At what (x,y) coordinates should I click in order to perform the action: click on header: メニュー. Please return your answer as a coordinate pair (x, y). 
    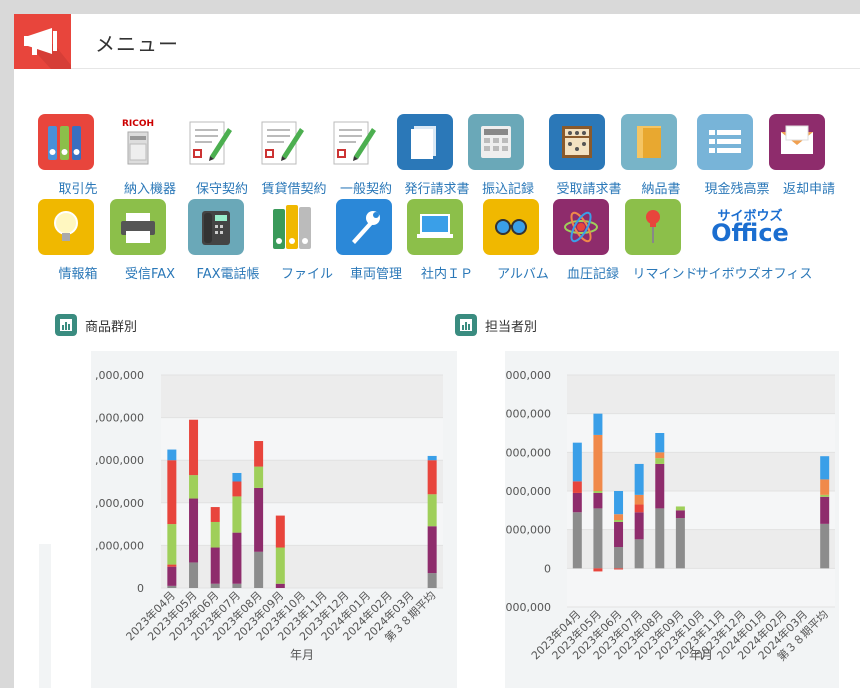
    Looking at the image, I should click on (437, 41).